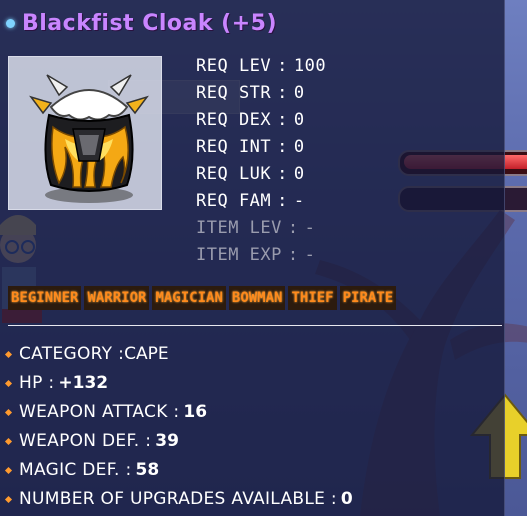 Image resolution: width=527 pixels, height=516 pixels. What do you see at coordinates (99, 412) in the screenshot?
I see `stat-label: WEAPON ATTACK :` at bounding box center [99, 412].